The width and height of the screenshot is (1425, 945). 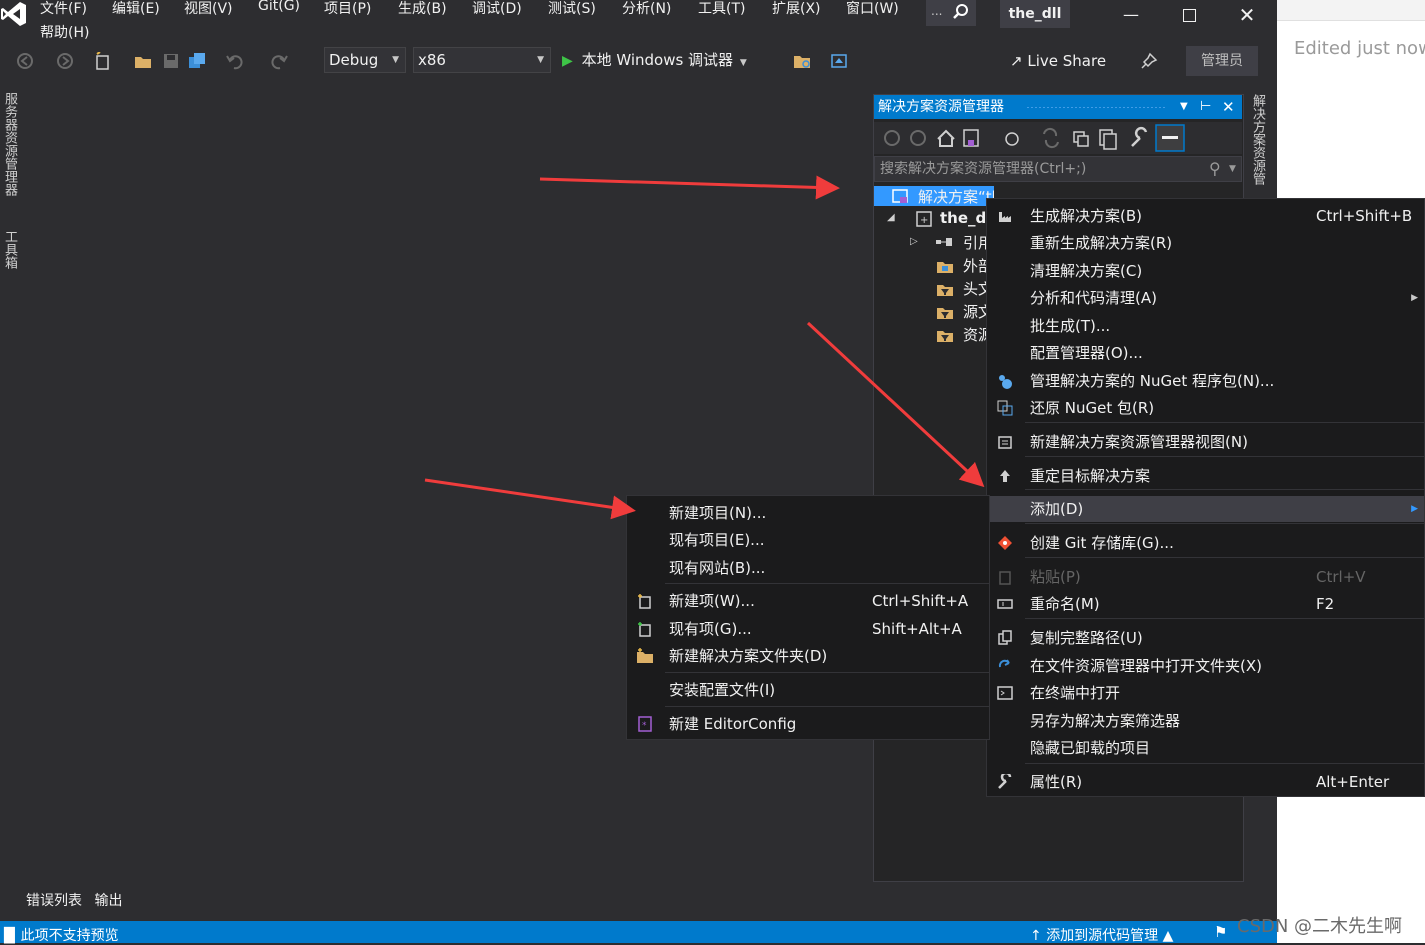 What do you see at coordinates (872, 9) in the screenshot?
I see `menu-item: 窗口(W)` at bounding box center [872, 9].